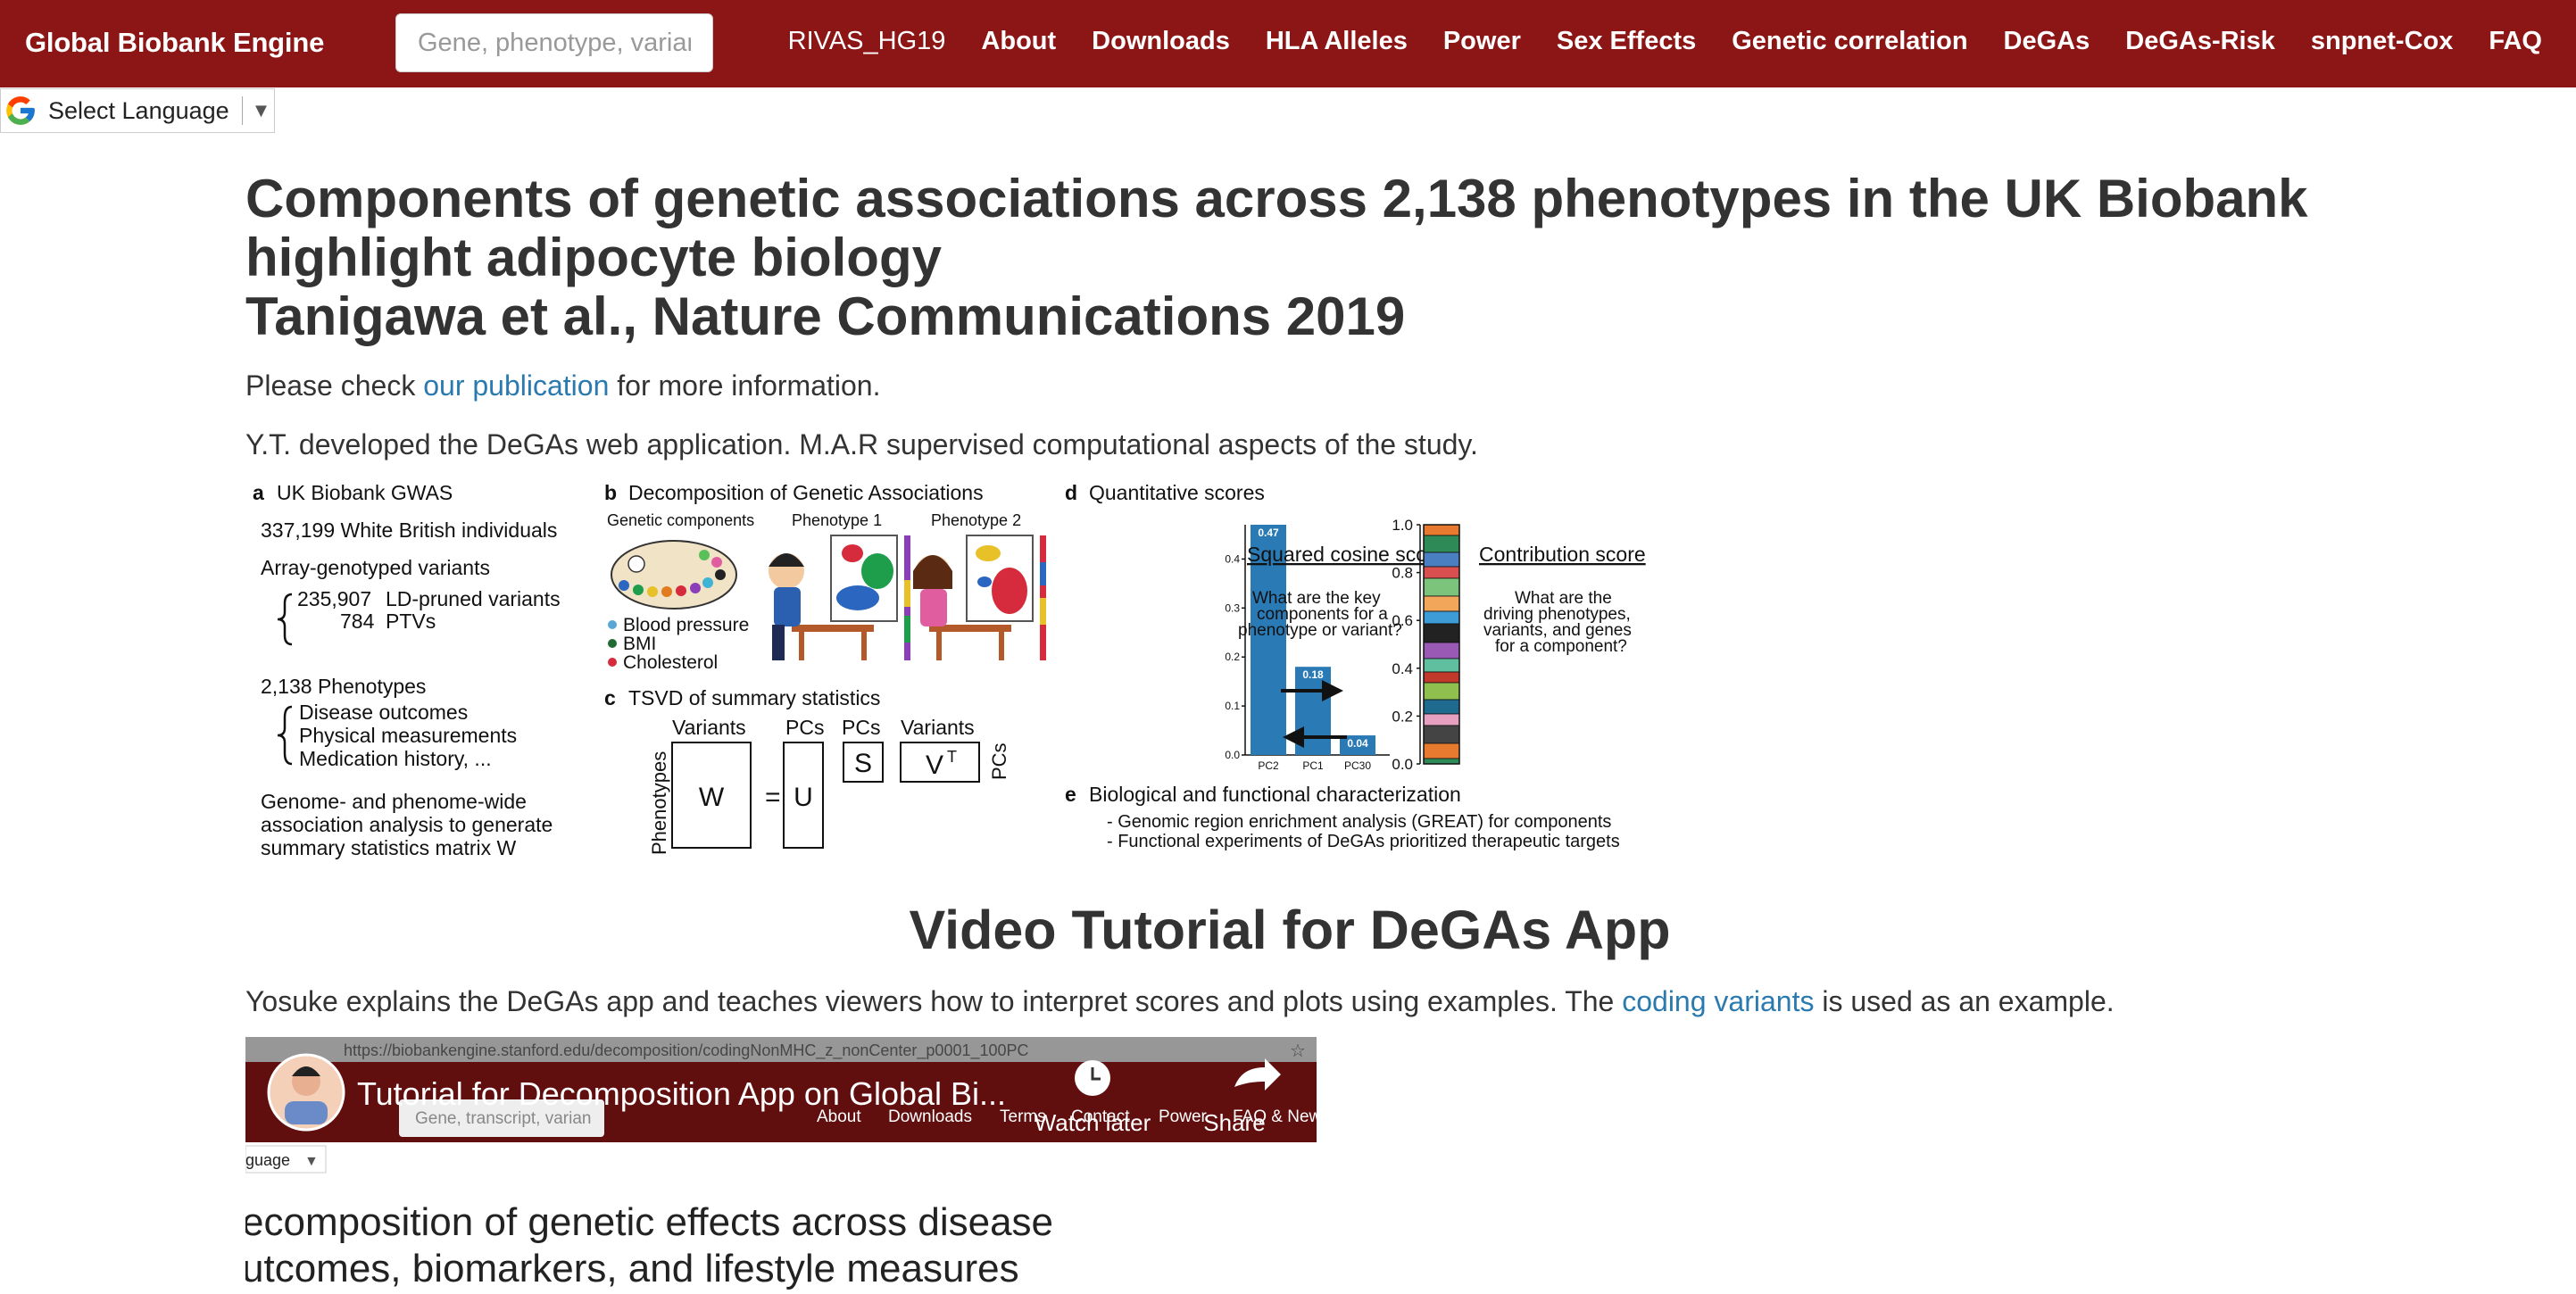 This screenshot has width=2576, height=1294. I want to click on cosine-score-title: Squared cosine score, so click(1346, 554).